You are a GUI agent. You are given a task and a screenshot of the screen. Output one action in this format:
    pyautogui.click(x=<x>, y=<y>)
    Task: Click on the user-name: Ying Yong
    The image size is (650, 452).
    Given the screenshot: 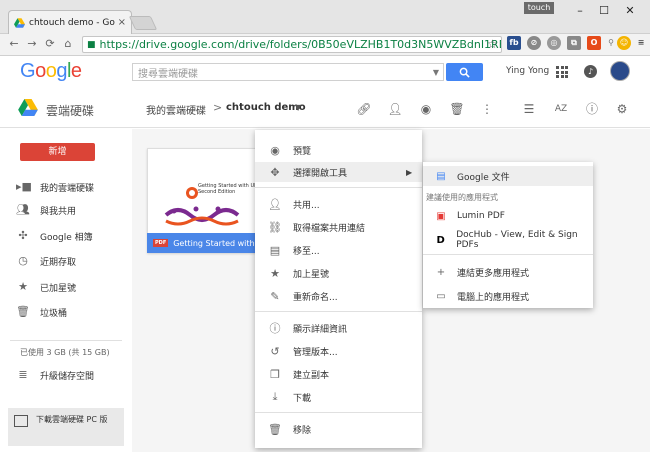 What is the action you would take?
    pyautogui.click(x=527, y=71)
    